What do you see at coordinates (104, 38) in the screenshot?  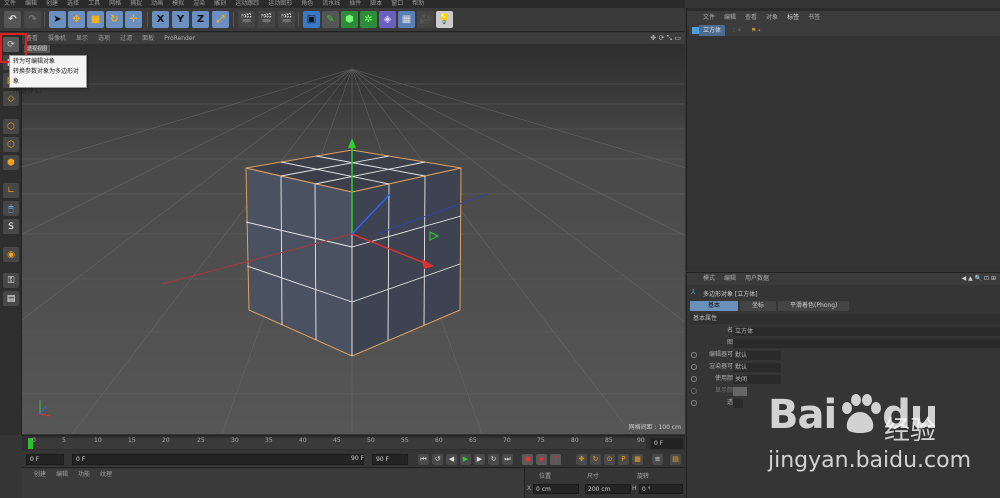 I see `viewport-menu-item: 选项` at bounding box center [104, 38].